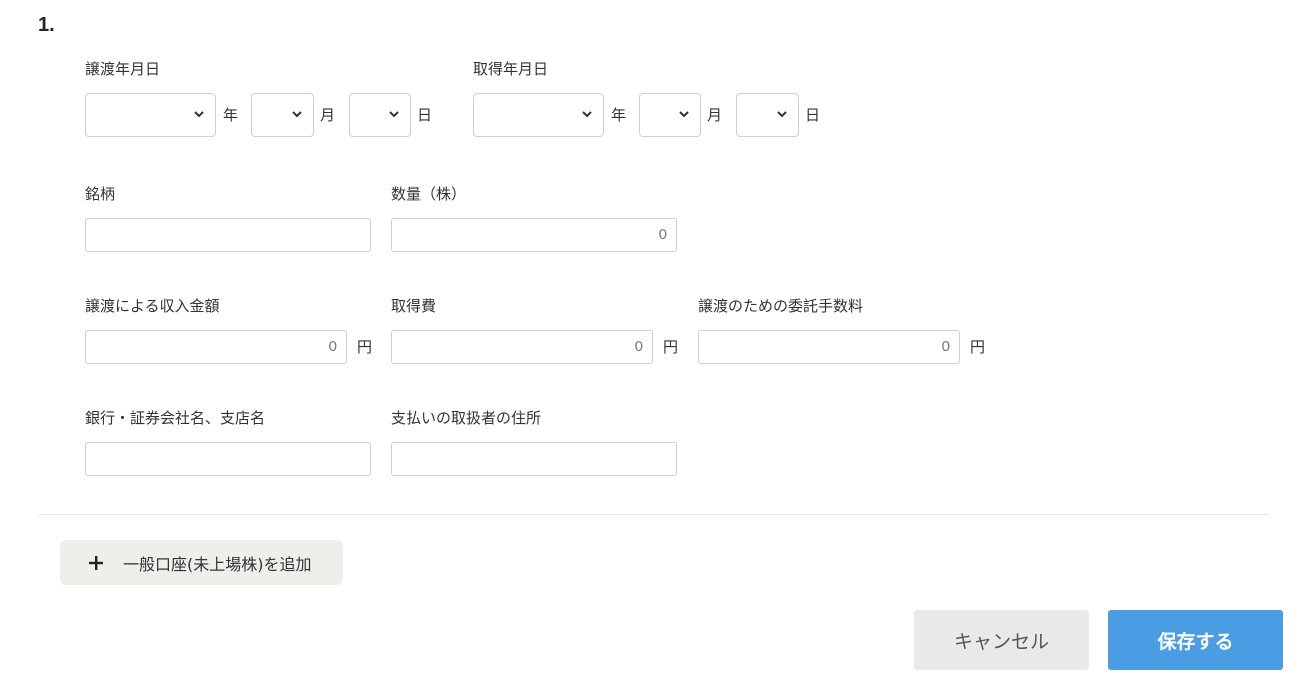 The height and width of the screenshot is (685, 1302). Describe the element at coordinates (511, 69) in the screenshot. I see `acquisition-date-label: 取得年月日` at that location.